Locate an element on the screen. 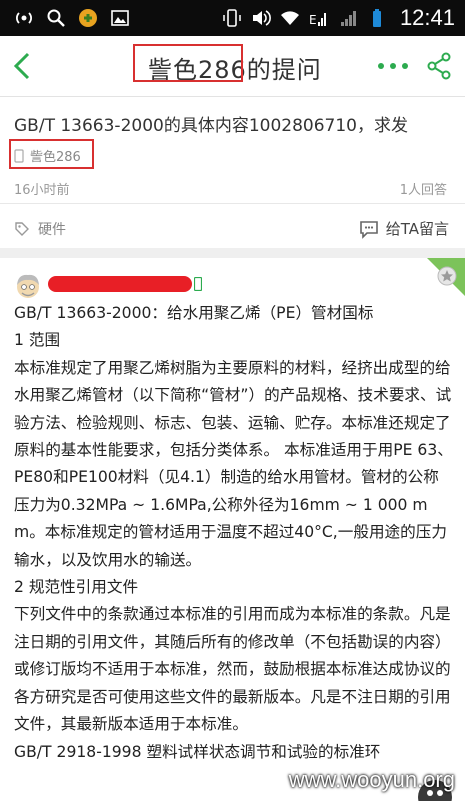  leave-message-button: 给TA留言 is located at coordinates (403, 228).